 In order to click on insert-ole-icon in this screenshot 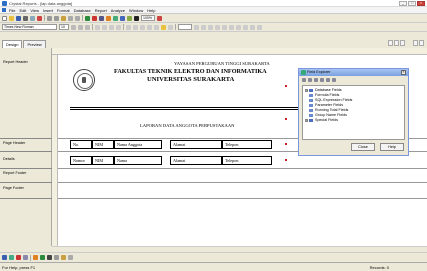, I will do `click(245, 27)`.